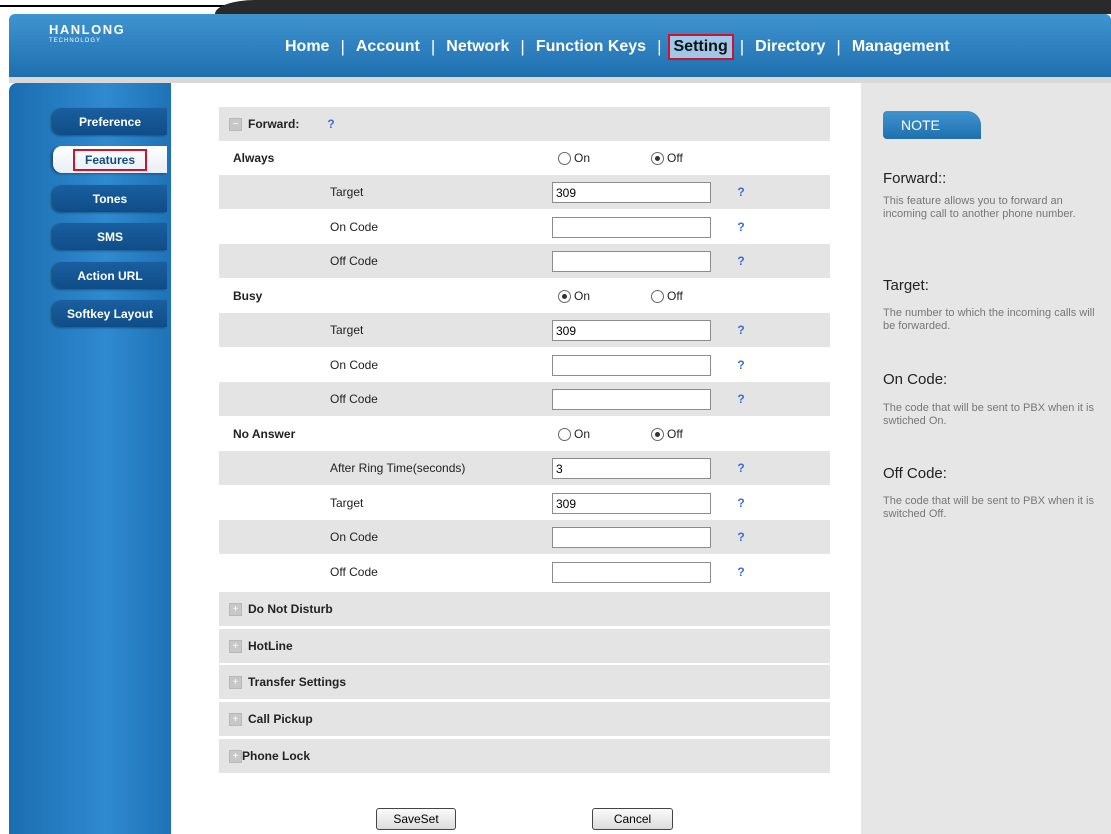 This screenshot has width=1111, height=834. Describe the element at coordinates (354, 399) in the screenshot. I see `off-code-label: Off Code` at that location.